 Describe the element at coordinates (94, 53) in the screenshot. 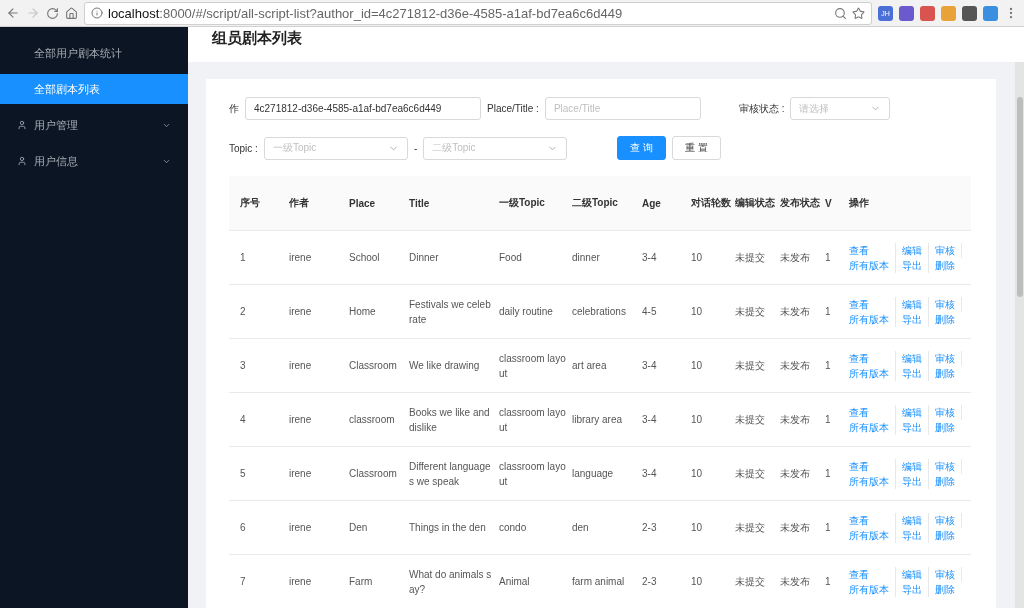

I see `sidebar-item: 全部用户剧本统计` at that location.